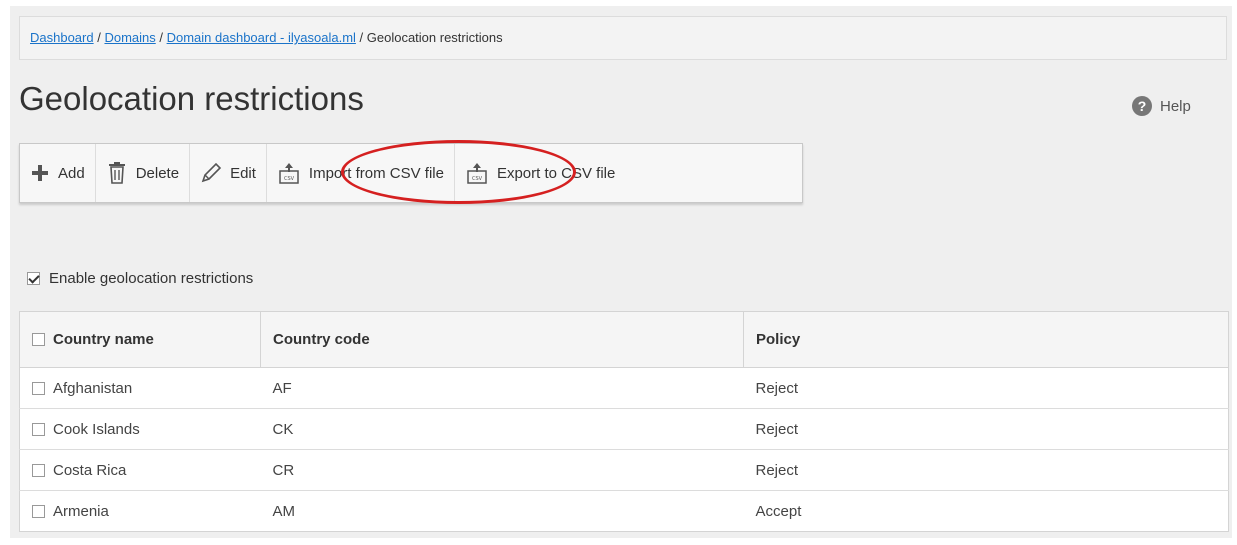 This screenshot has width=1237, height=545. I want to click on table-row: Cook Islands CK Reject, so click(624, 429).